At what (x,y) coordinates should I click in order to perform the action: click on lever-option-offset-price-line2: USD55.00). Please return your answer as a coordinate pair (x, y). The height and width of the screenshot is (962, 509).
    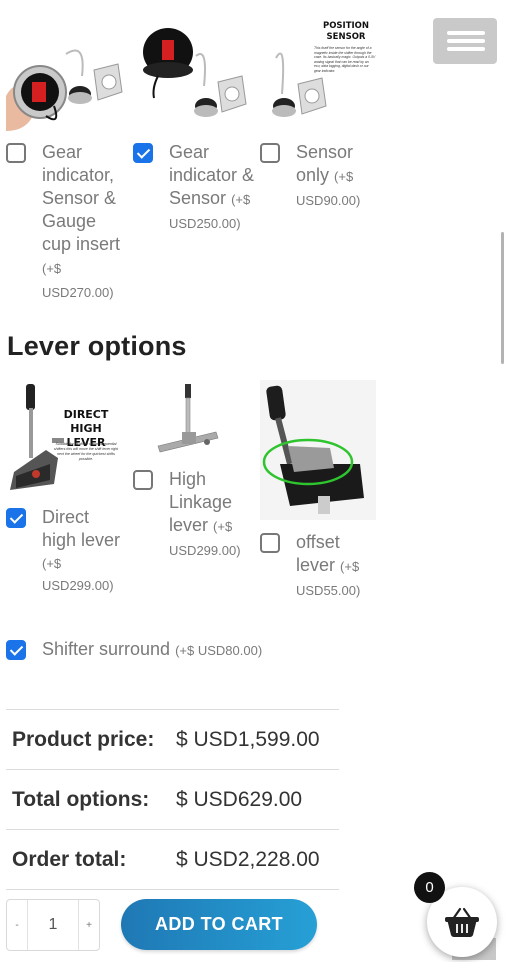
    Looking at the image, I should click on (328, 590).